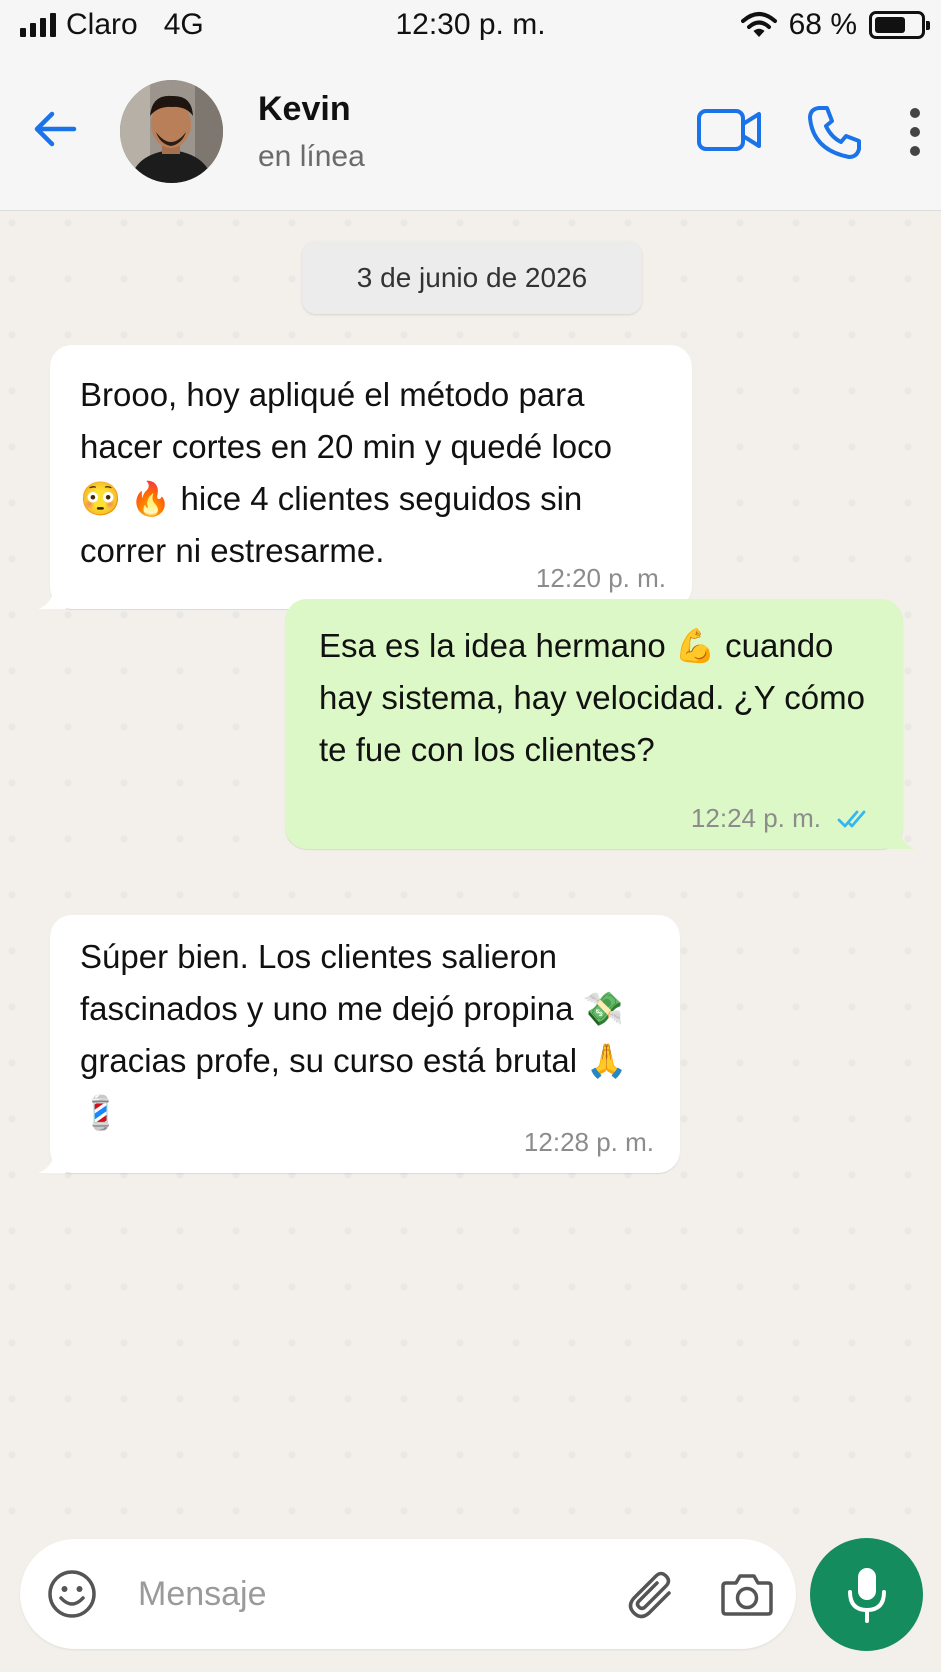  I want to click on video-call-button, so click(730, 130).